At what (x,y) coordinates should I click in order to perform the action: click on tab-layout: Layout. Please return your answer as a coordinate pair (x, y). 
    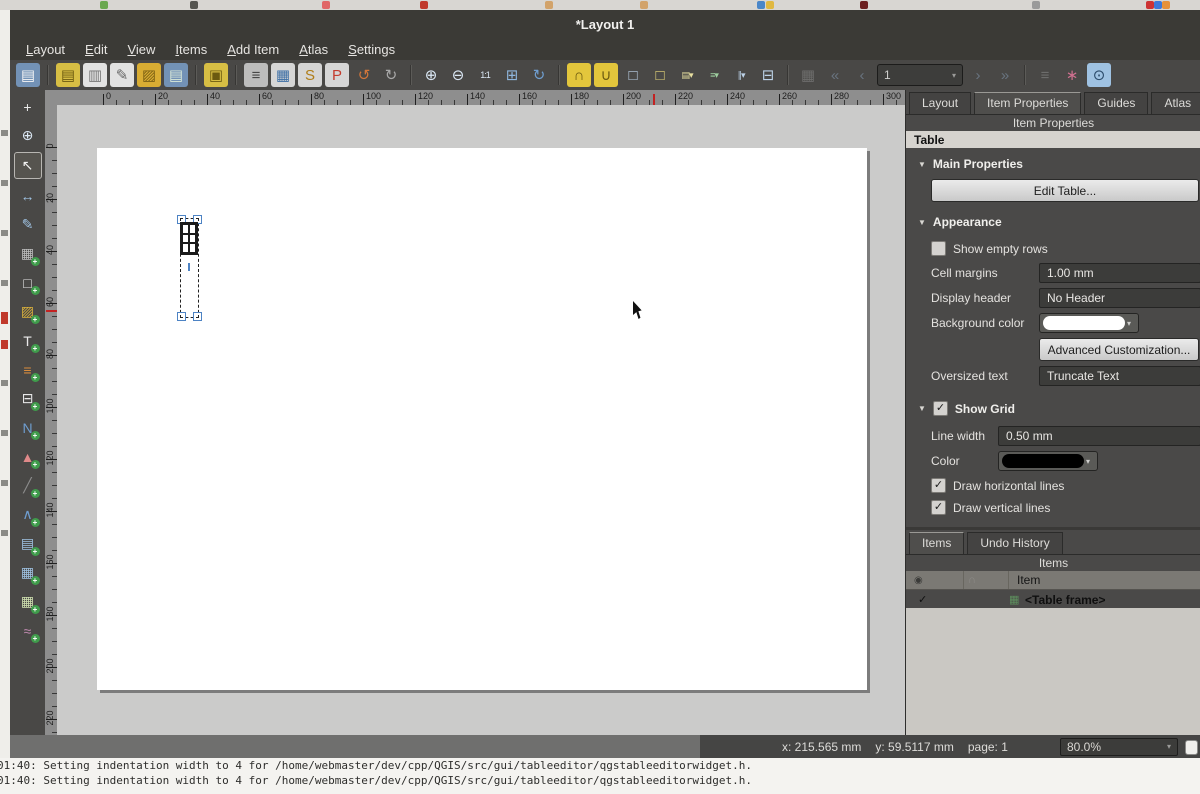
    Looking at the image, I should click on (940, 103).